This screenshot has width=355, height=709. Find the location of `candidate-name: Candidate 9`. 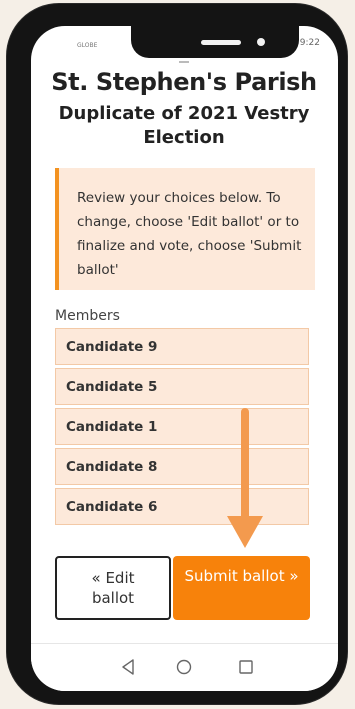

candidate-name: Candidate 9 is located at coordinates (112, 347).